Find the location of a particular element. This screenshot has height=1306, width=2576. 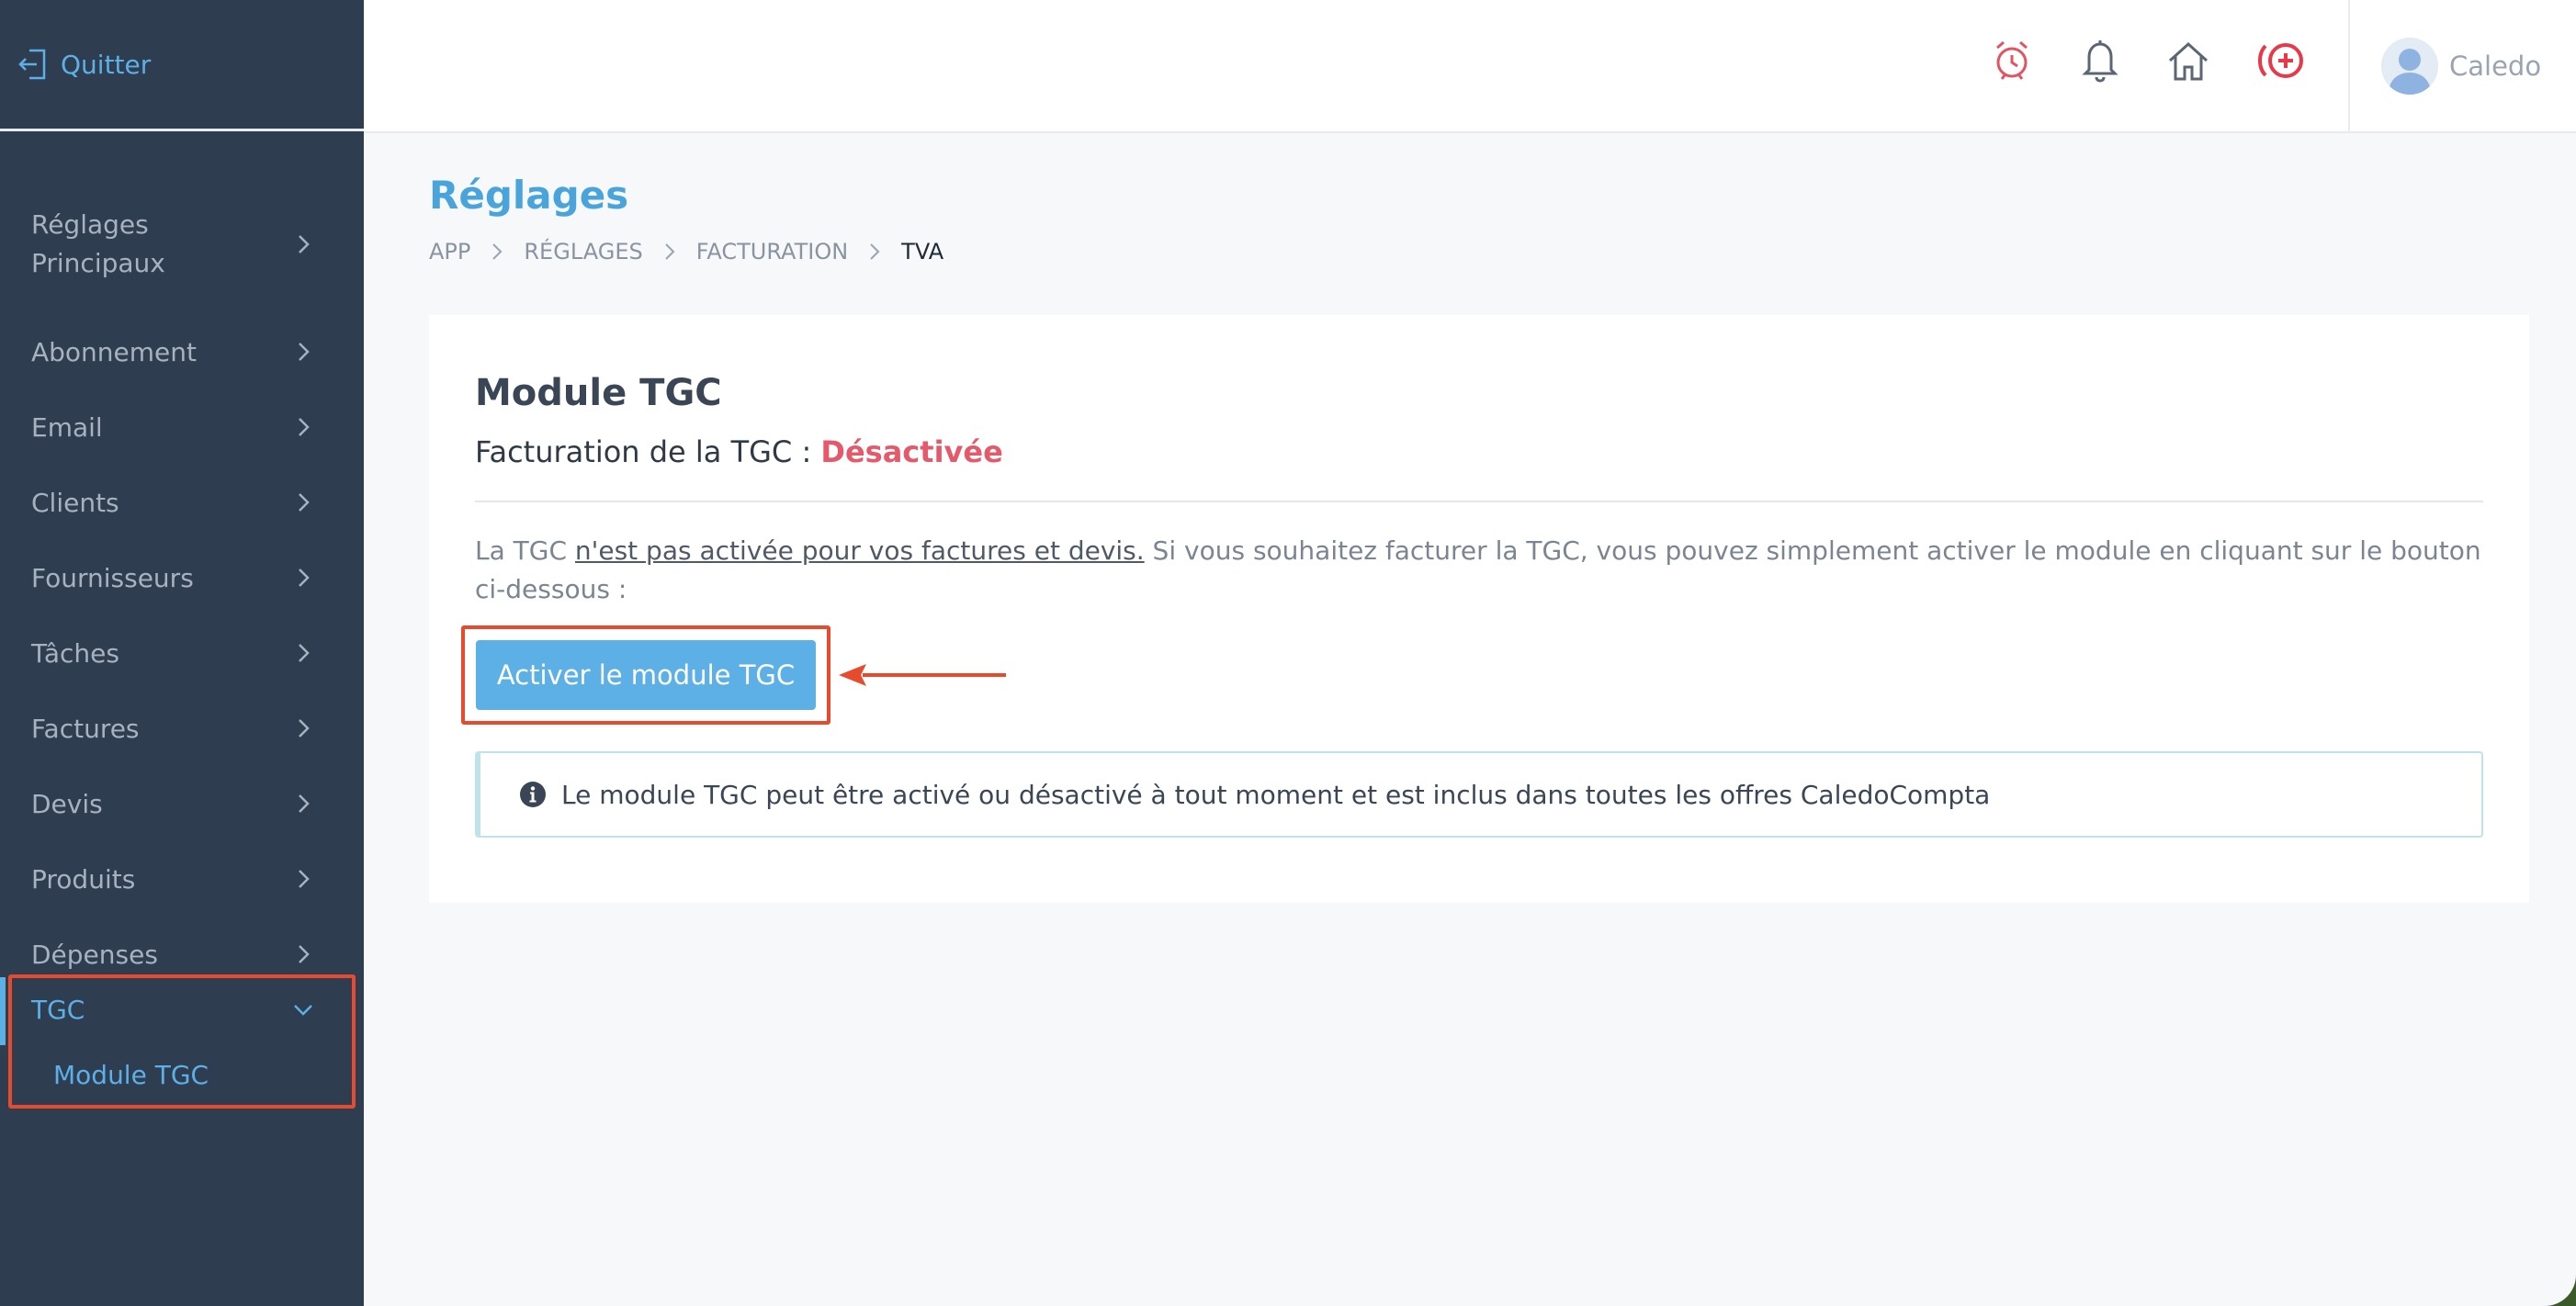

sidebar-item-factures: Factures is located at coordinates (182, 728).